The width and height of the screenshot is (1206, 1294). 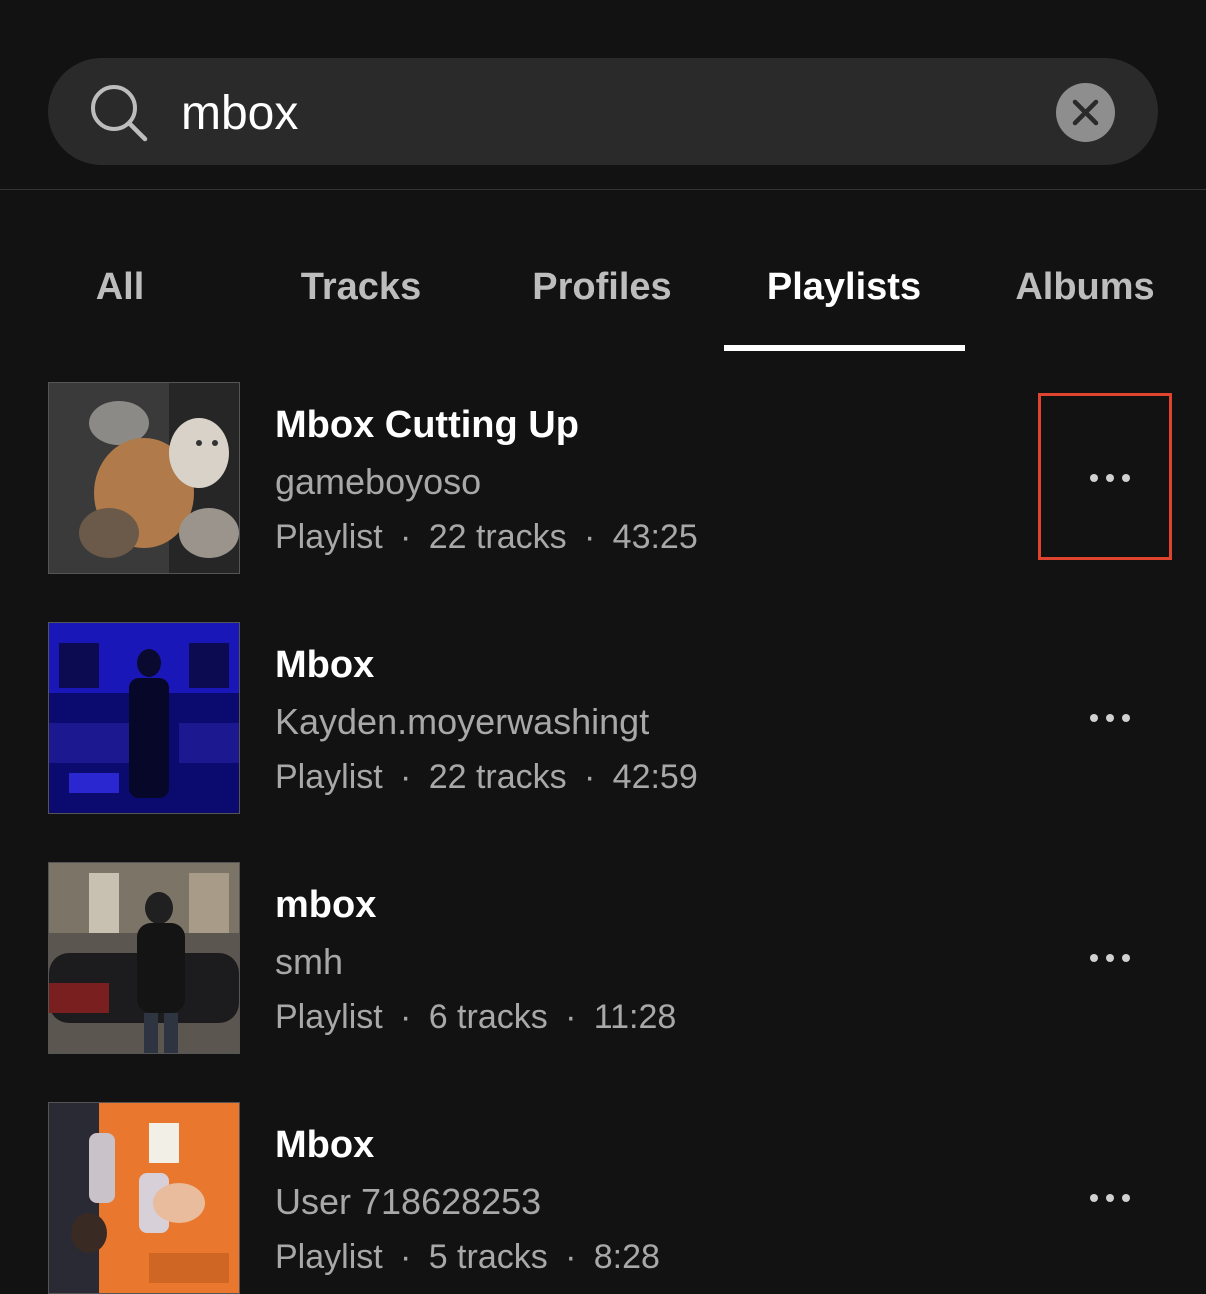 I want to click on playlist-duration: 8:28, so click(x=626, y=1257).